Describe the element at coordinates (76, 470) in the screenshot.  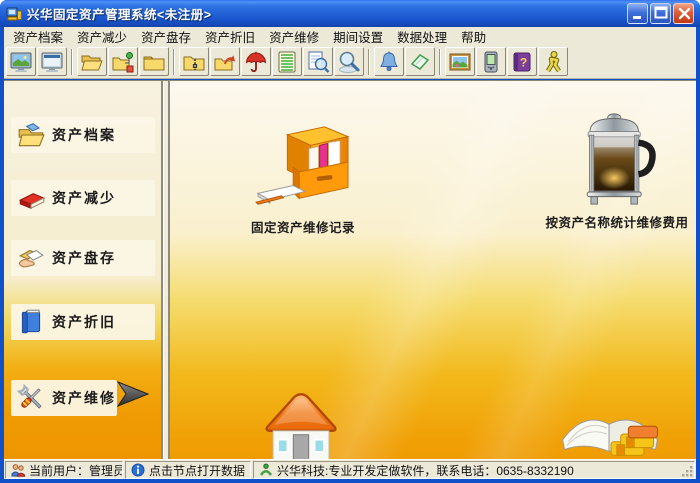
I see `status-text: 当前用户：管理员` at that location.